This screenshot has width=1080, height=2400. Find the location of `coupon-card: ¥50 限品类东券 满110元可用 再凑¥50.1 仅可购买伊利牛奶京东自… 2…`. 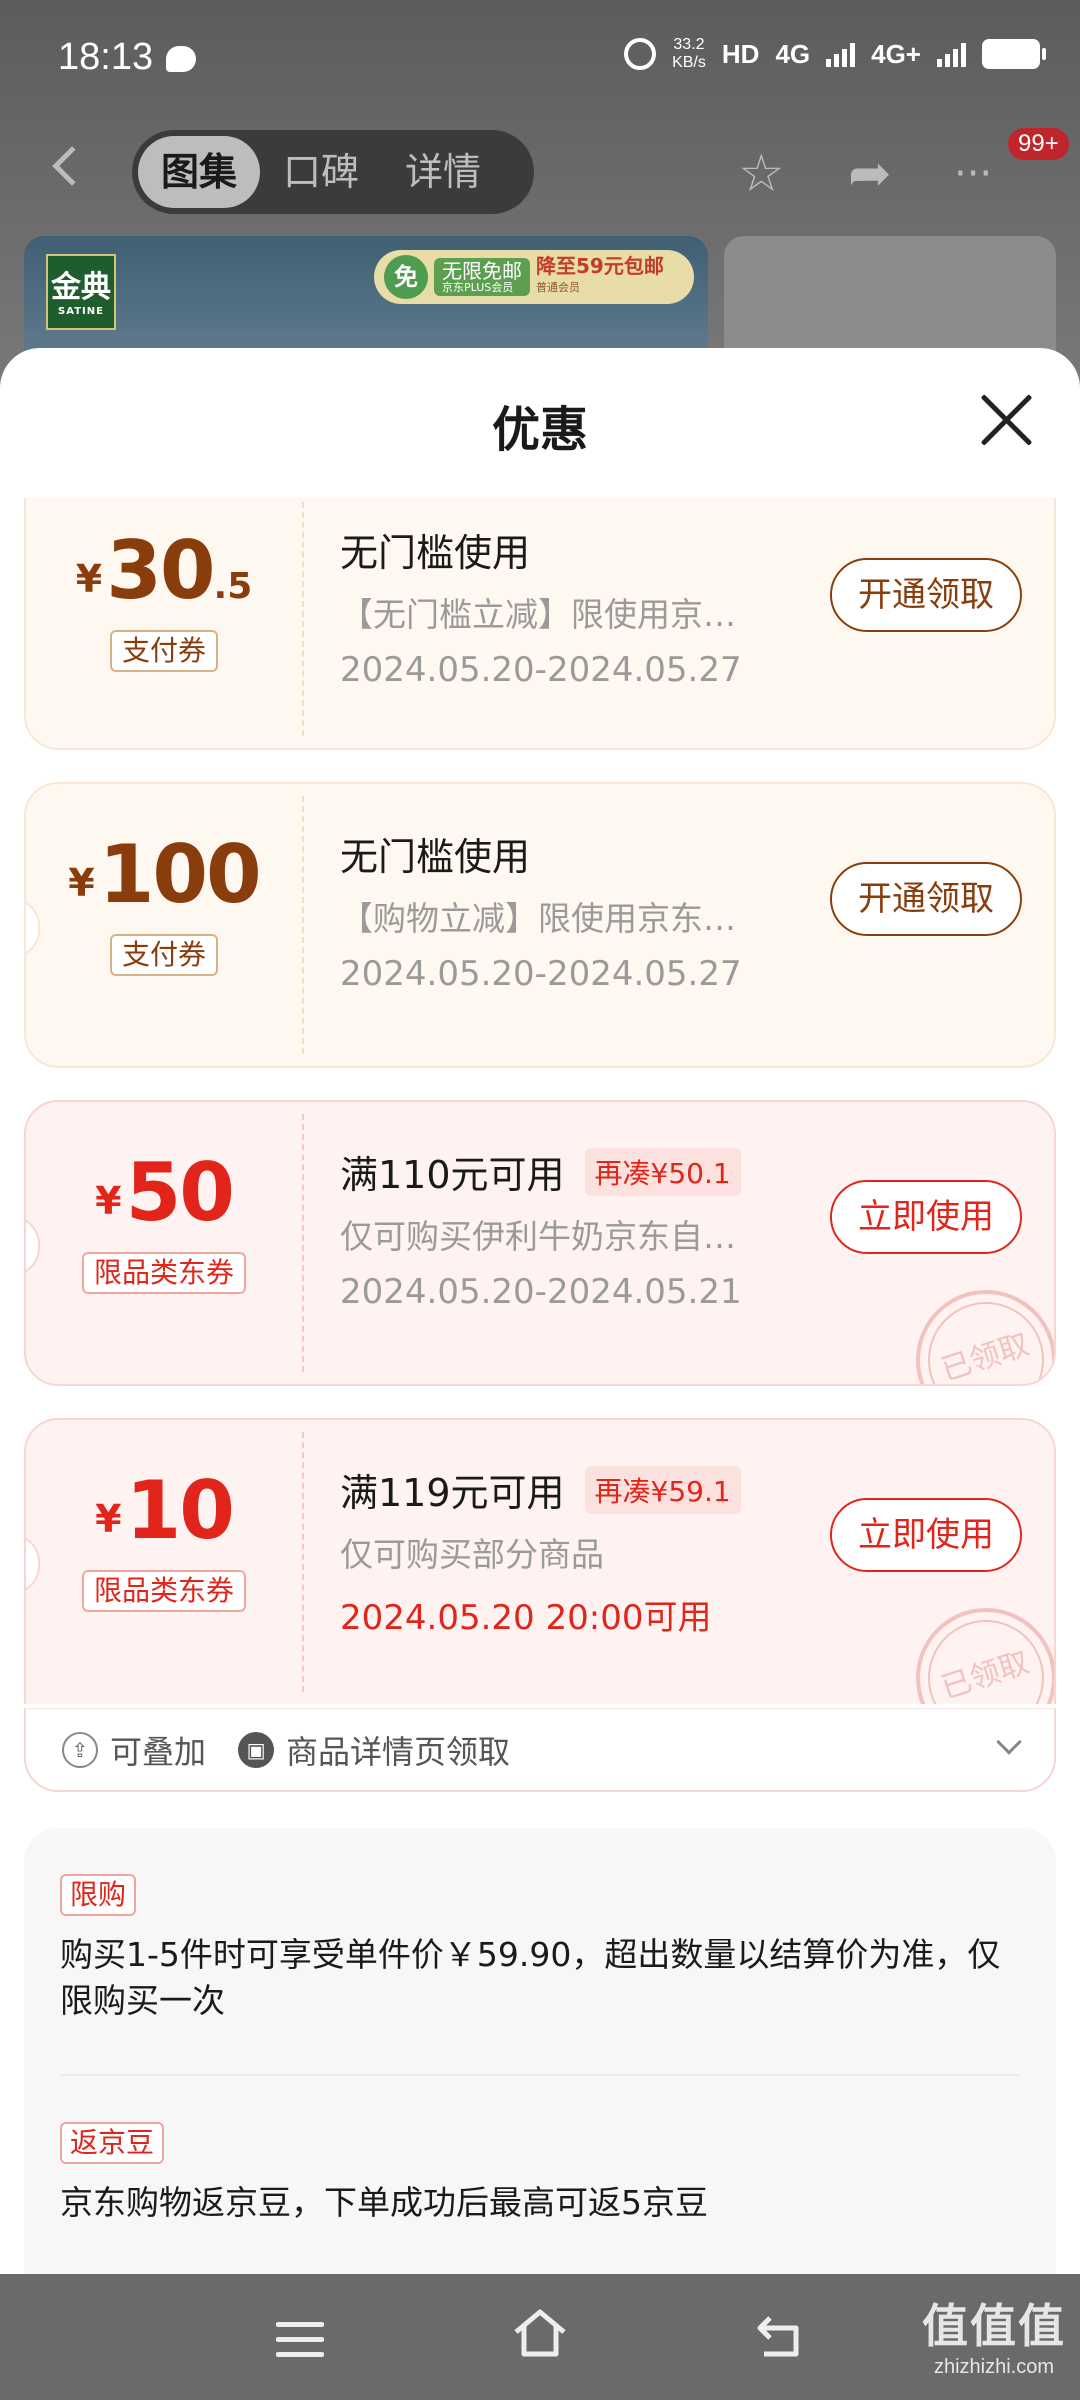

coupon-card: ¥50 限品类东券 满110元可用 再凑¥50.1 仅可购买伊利牛奶京东自… 2… is located at coordinates (540, 1243).